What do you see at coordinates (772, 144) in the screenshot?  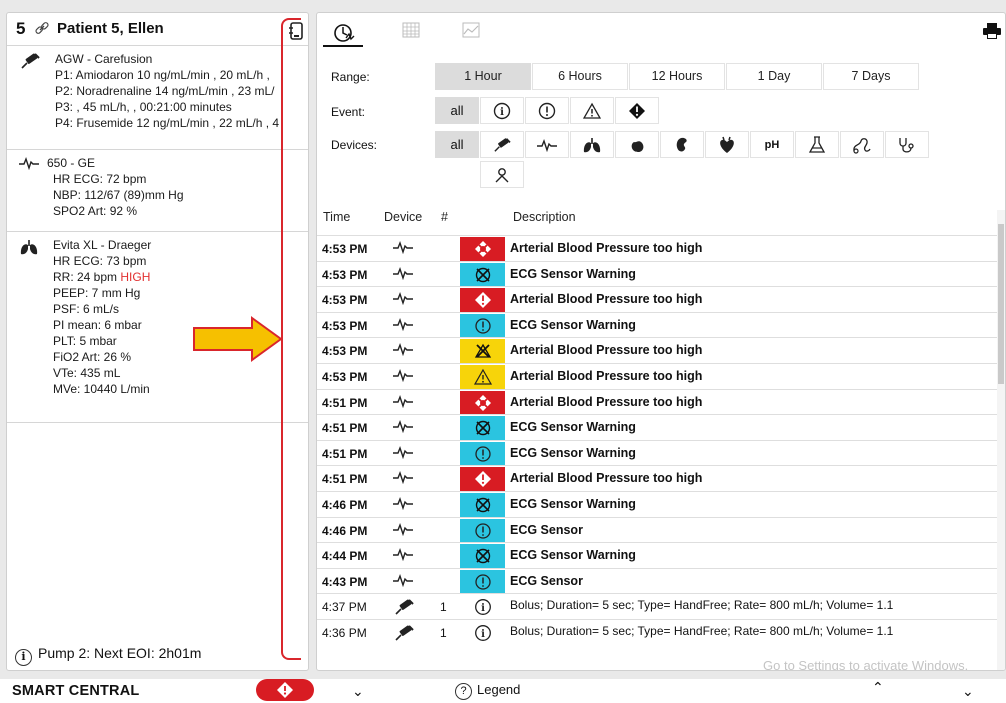 I see `device-ph-button: pH` at bounding box center [772, 144].